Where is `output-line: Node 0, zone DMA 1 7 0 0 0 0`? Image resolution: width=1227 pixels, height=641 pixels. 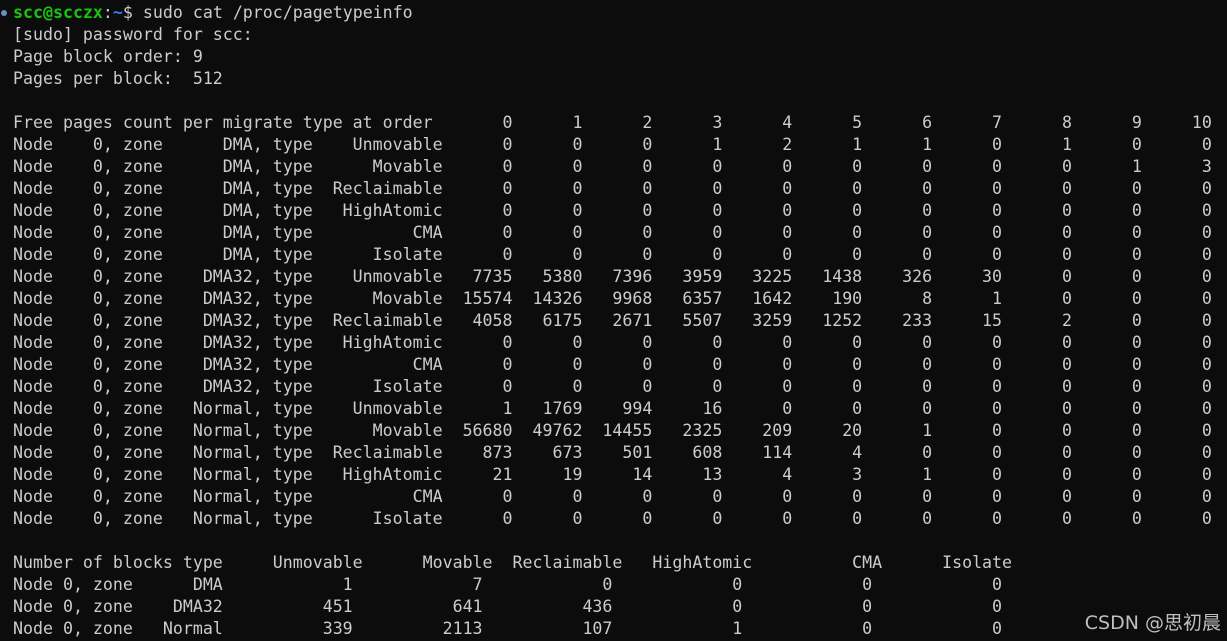
output-line: Node 0, zone DMA 1 7 0 0 0 0 is located at coordinates (508, 584).